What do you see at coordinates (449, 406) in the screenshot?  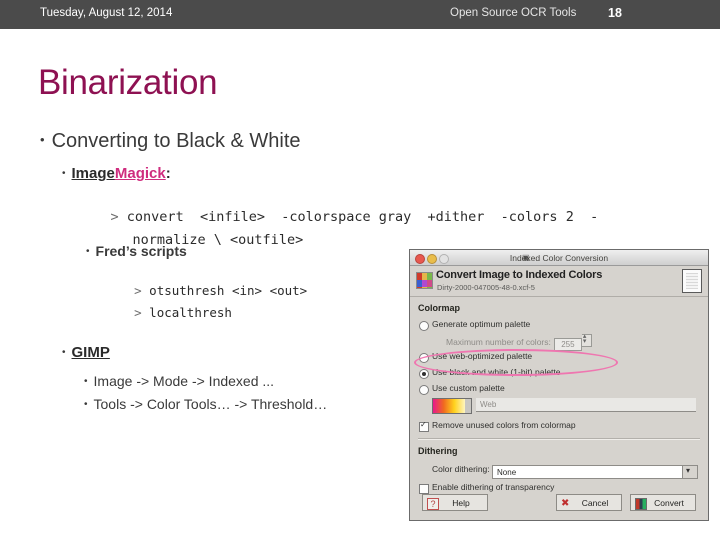 I see `palette-gradient-swatch` at bounding box center [449, 406].